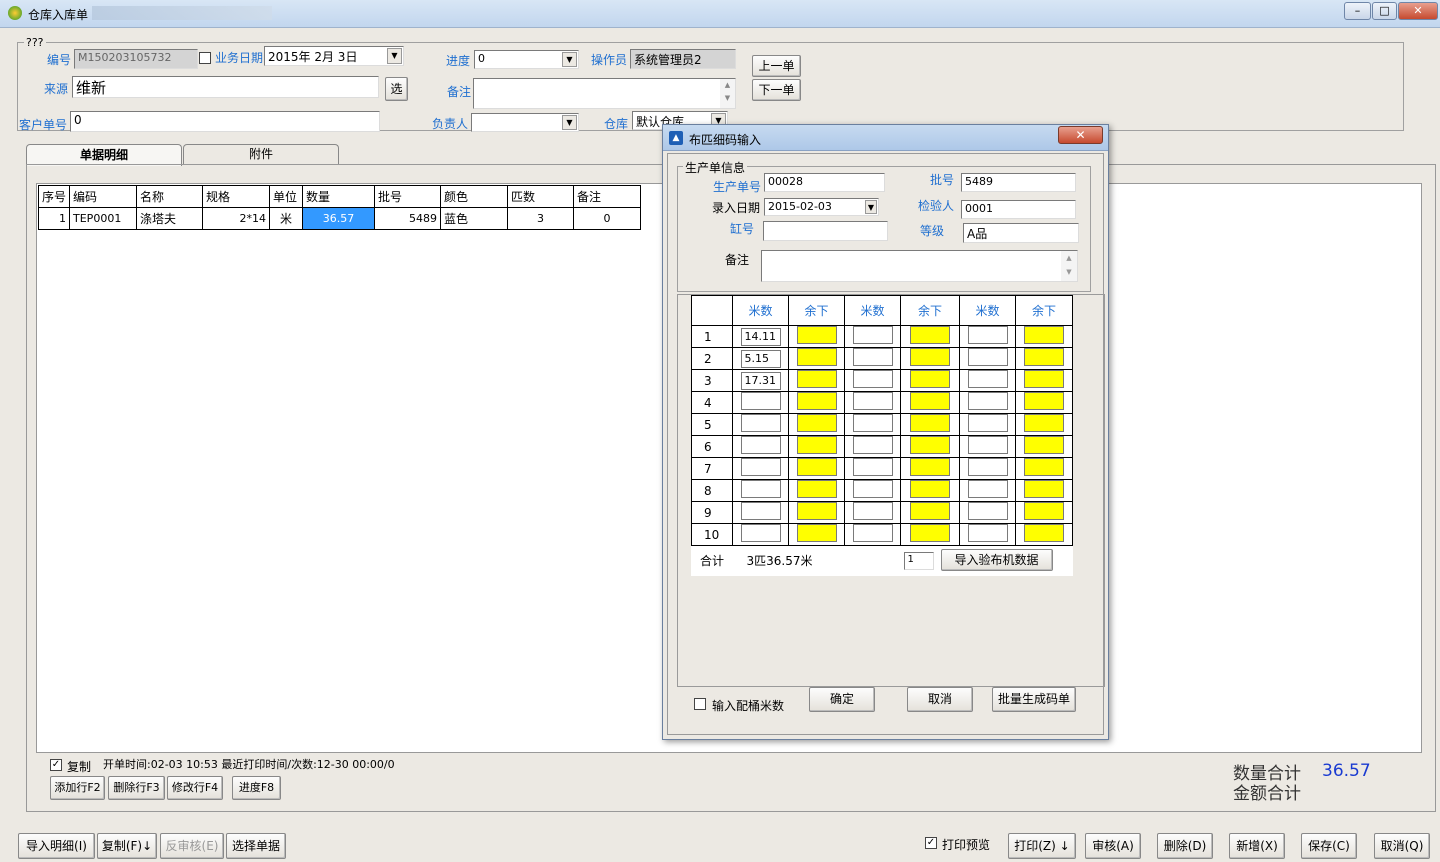  I want to click on edit-row-button: 修改行F4, so click(195, 788).